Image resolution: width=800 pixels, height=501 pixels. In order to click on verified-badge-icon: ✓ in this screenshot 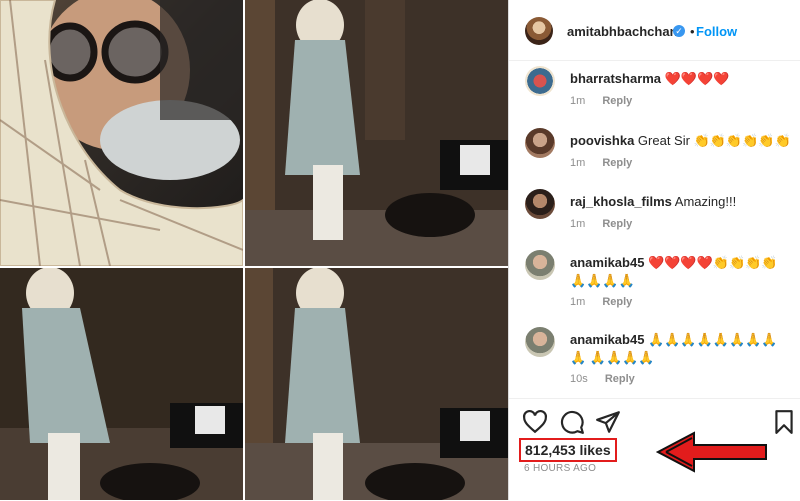, I will do `click(679, 31)`.